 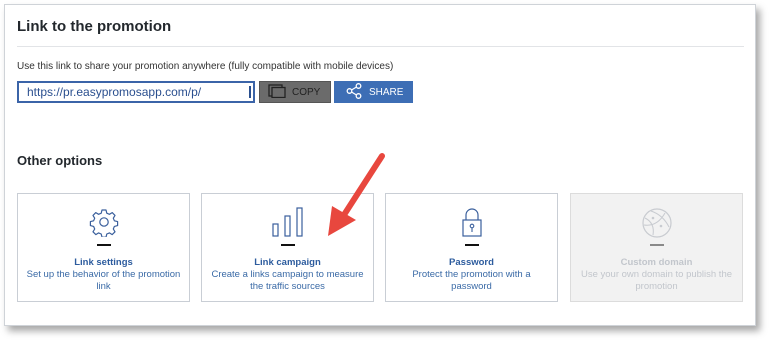 I want to click on copy-button: COPY, so click(x=295, y=92).